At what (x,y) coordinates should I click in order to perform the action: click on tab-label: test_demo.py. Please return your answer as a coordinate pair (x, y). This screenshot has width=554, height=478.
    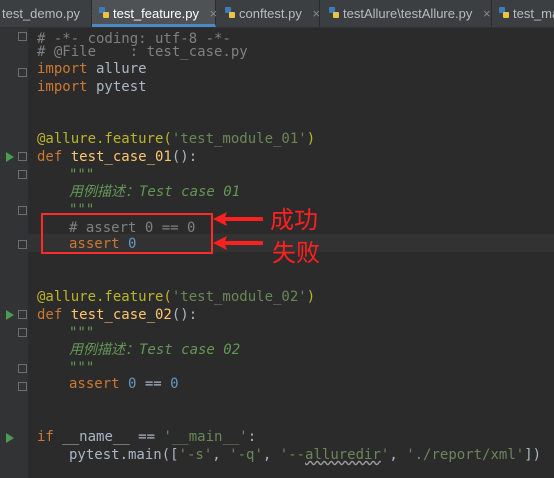
    Looking at the image, I should click on (41, 13).